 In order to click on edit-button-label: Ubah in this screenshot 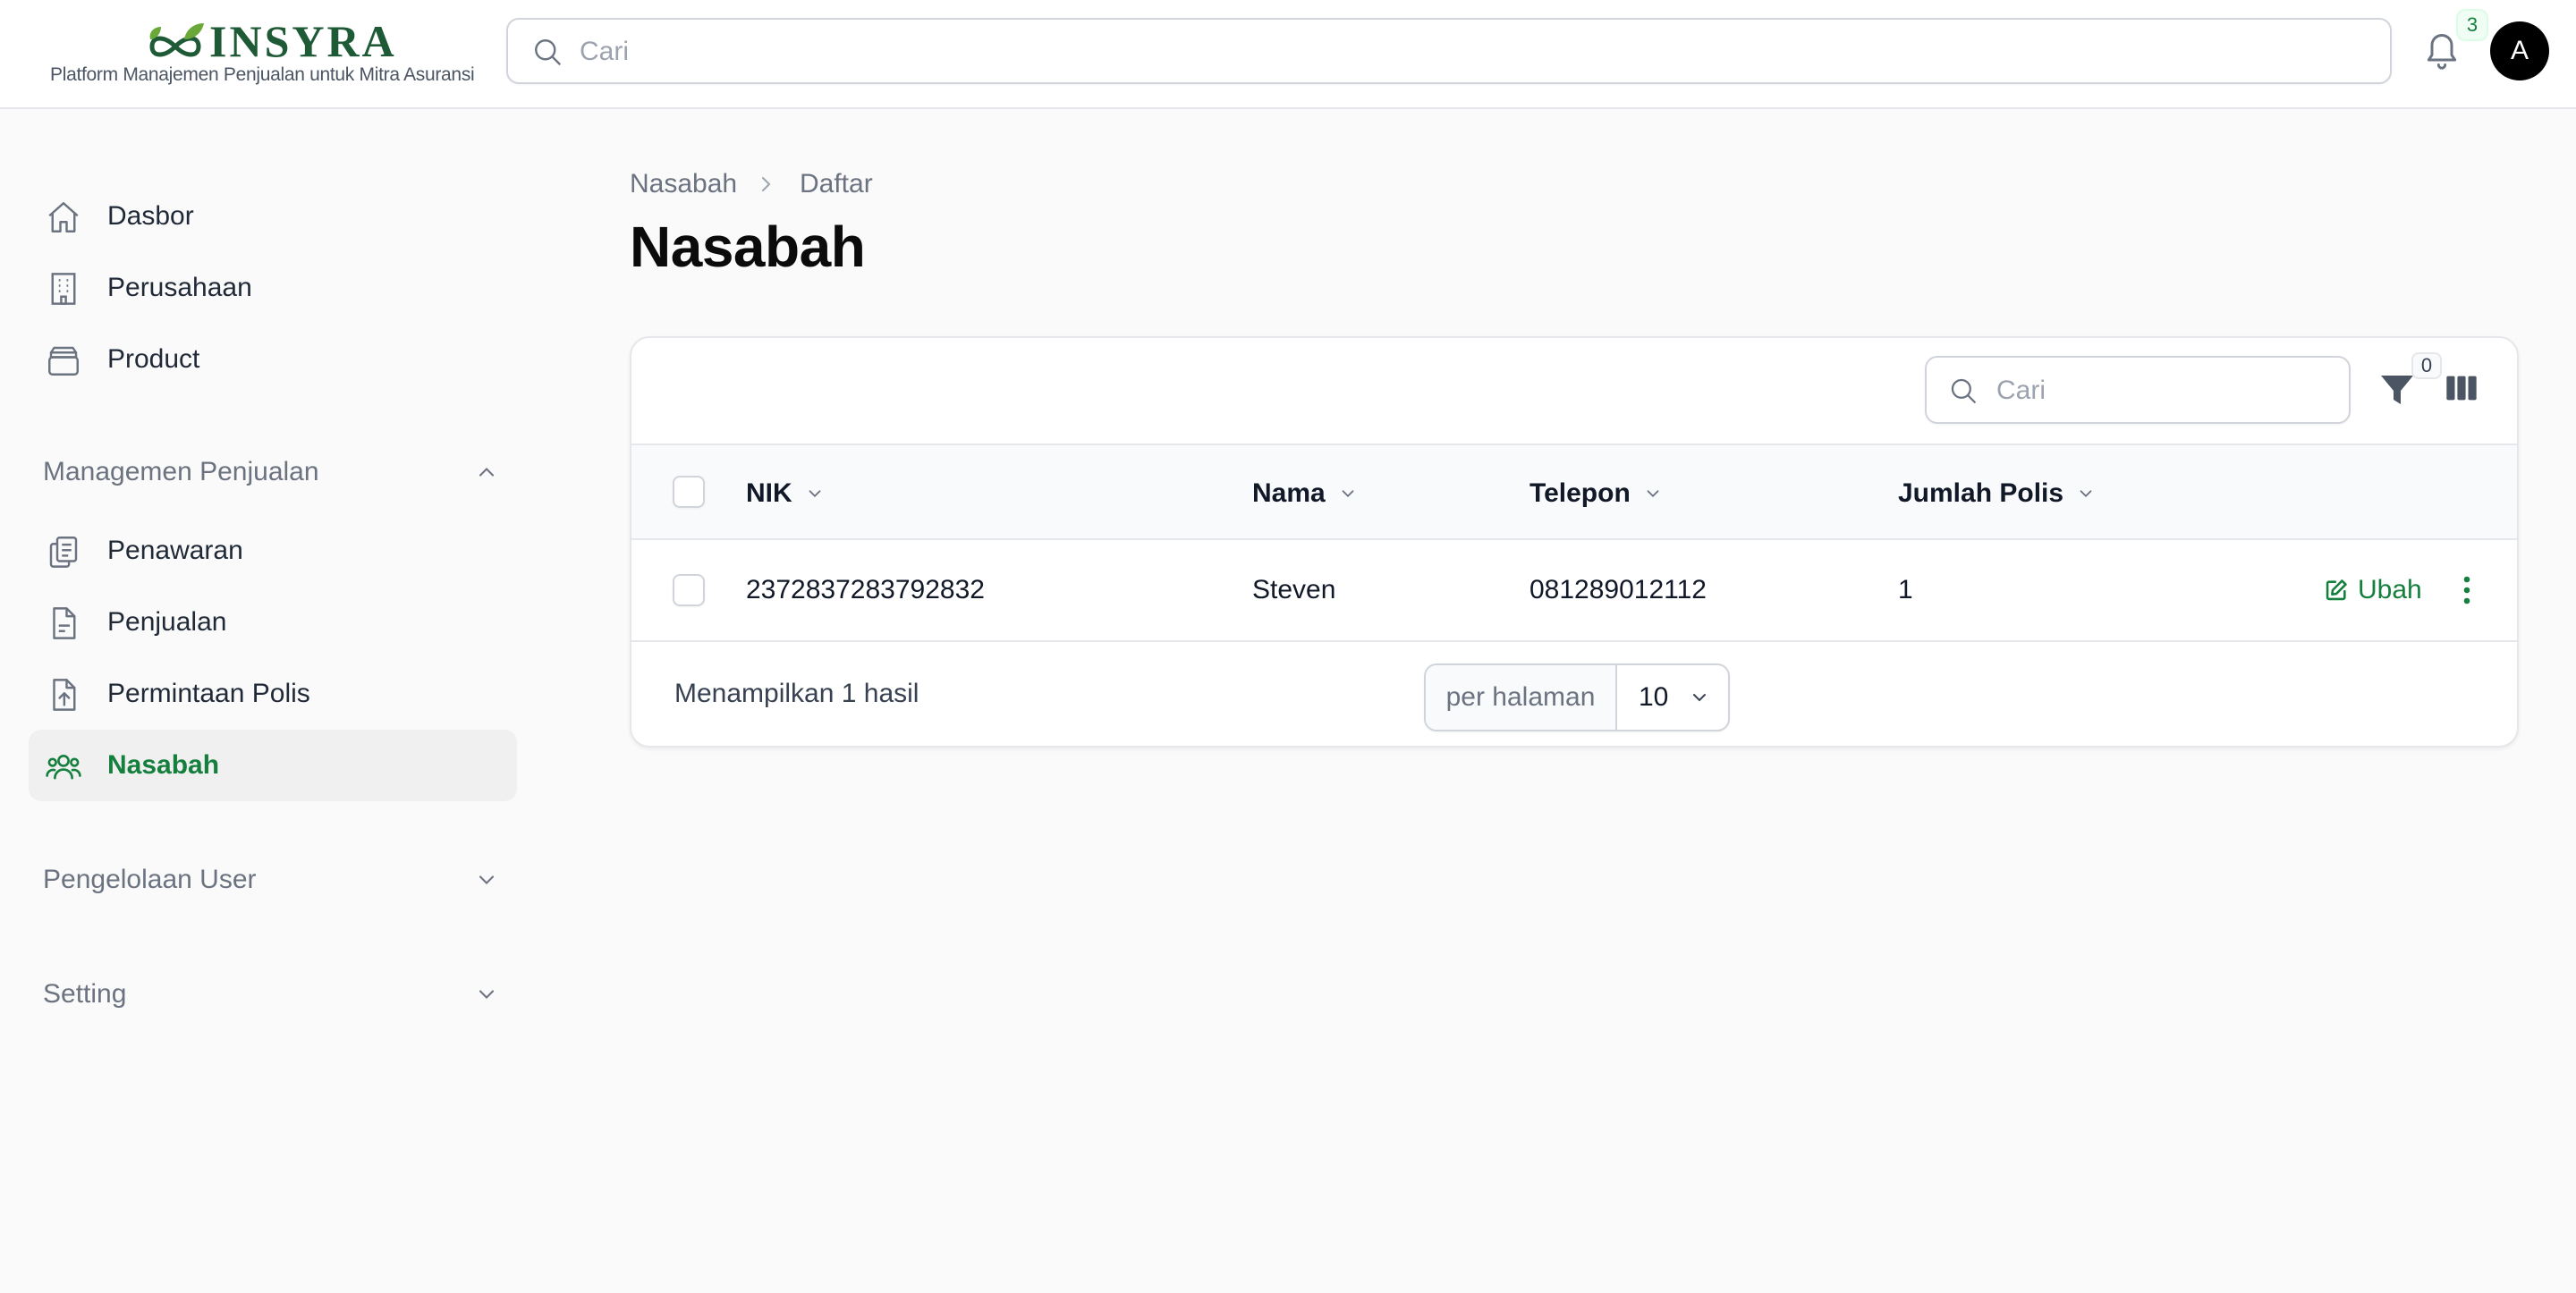, I will do `click(2390, 590)`.